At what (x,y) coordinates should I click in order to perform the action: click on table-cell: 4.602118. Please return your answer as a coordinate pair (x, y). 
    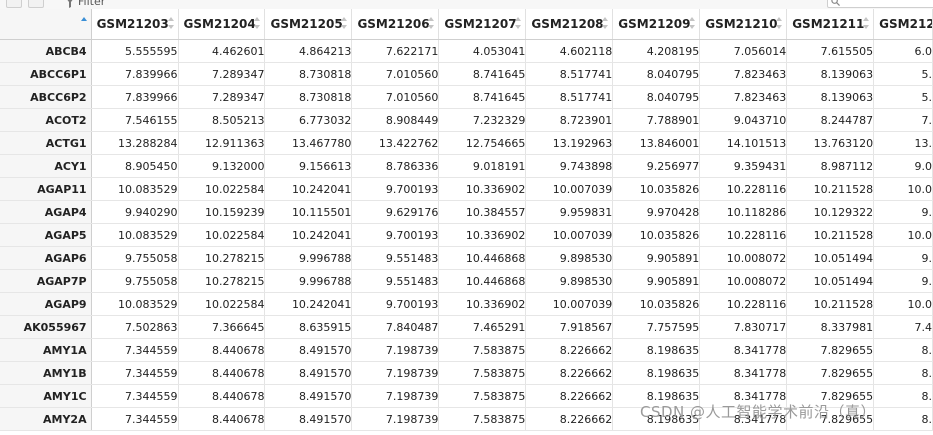
    Looking at the image, I should click on (569, 51).